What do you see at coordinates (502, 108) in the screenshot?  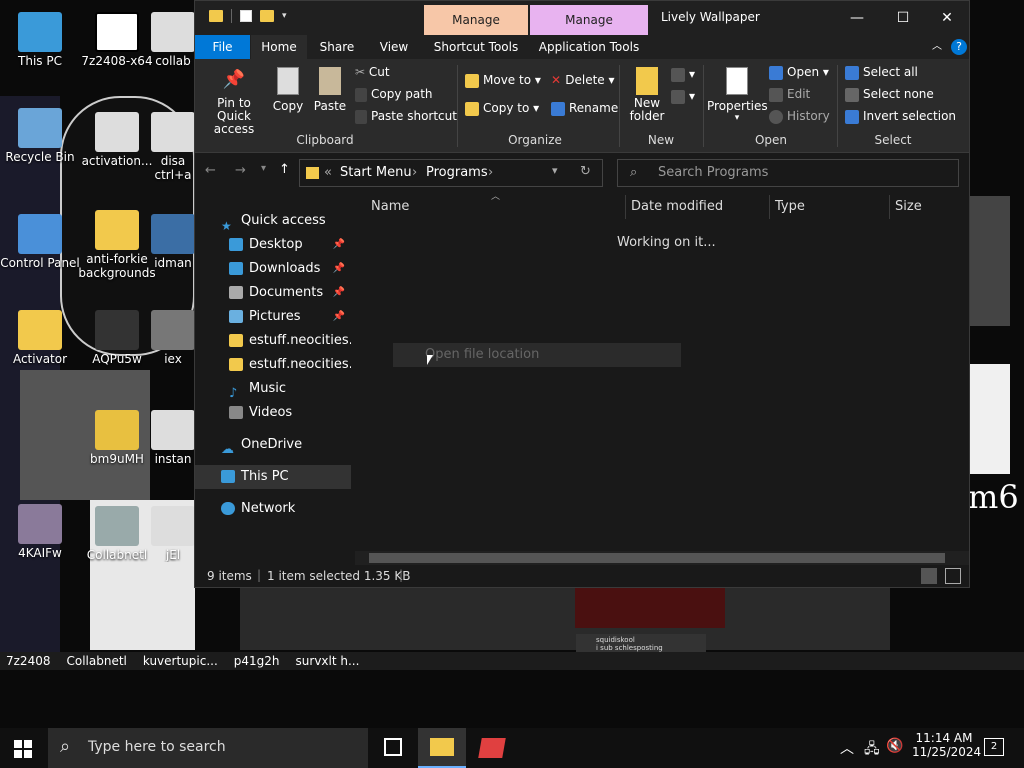 I see `copy-to-button: Copy to ▾` at bounding box center [502, 108].